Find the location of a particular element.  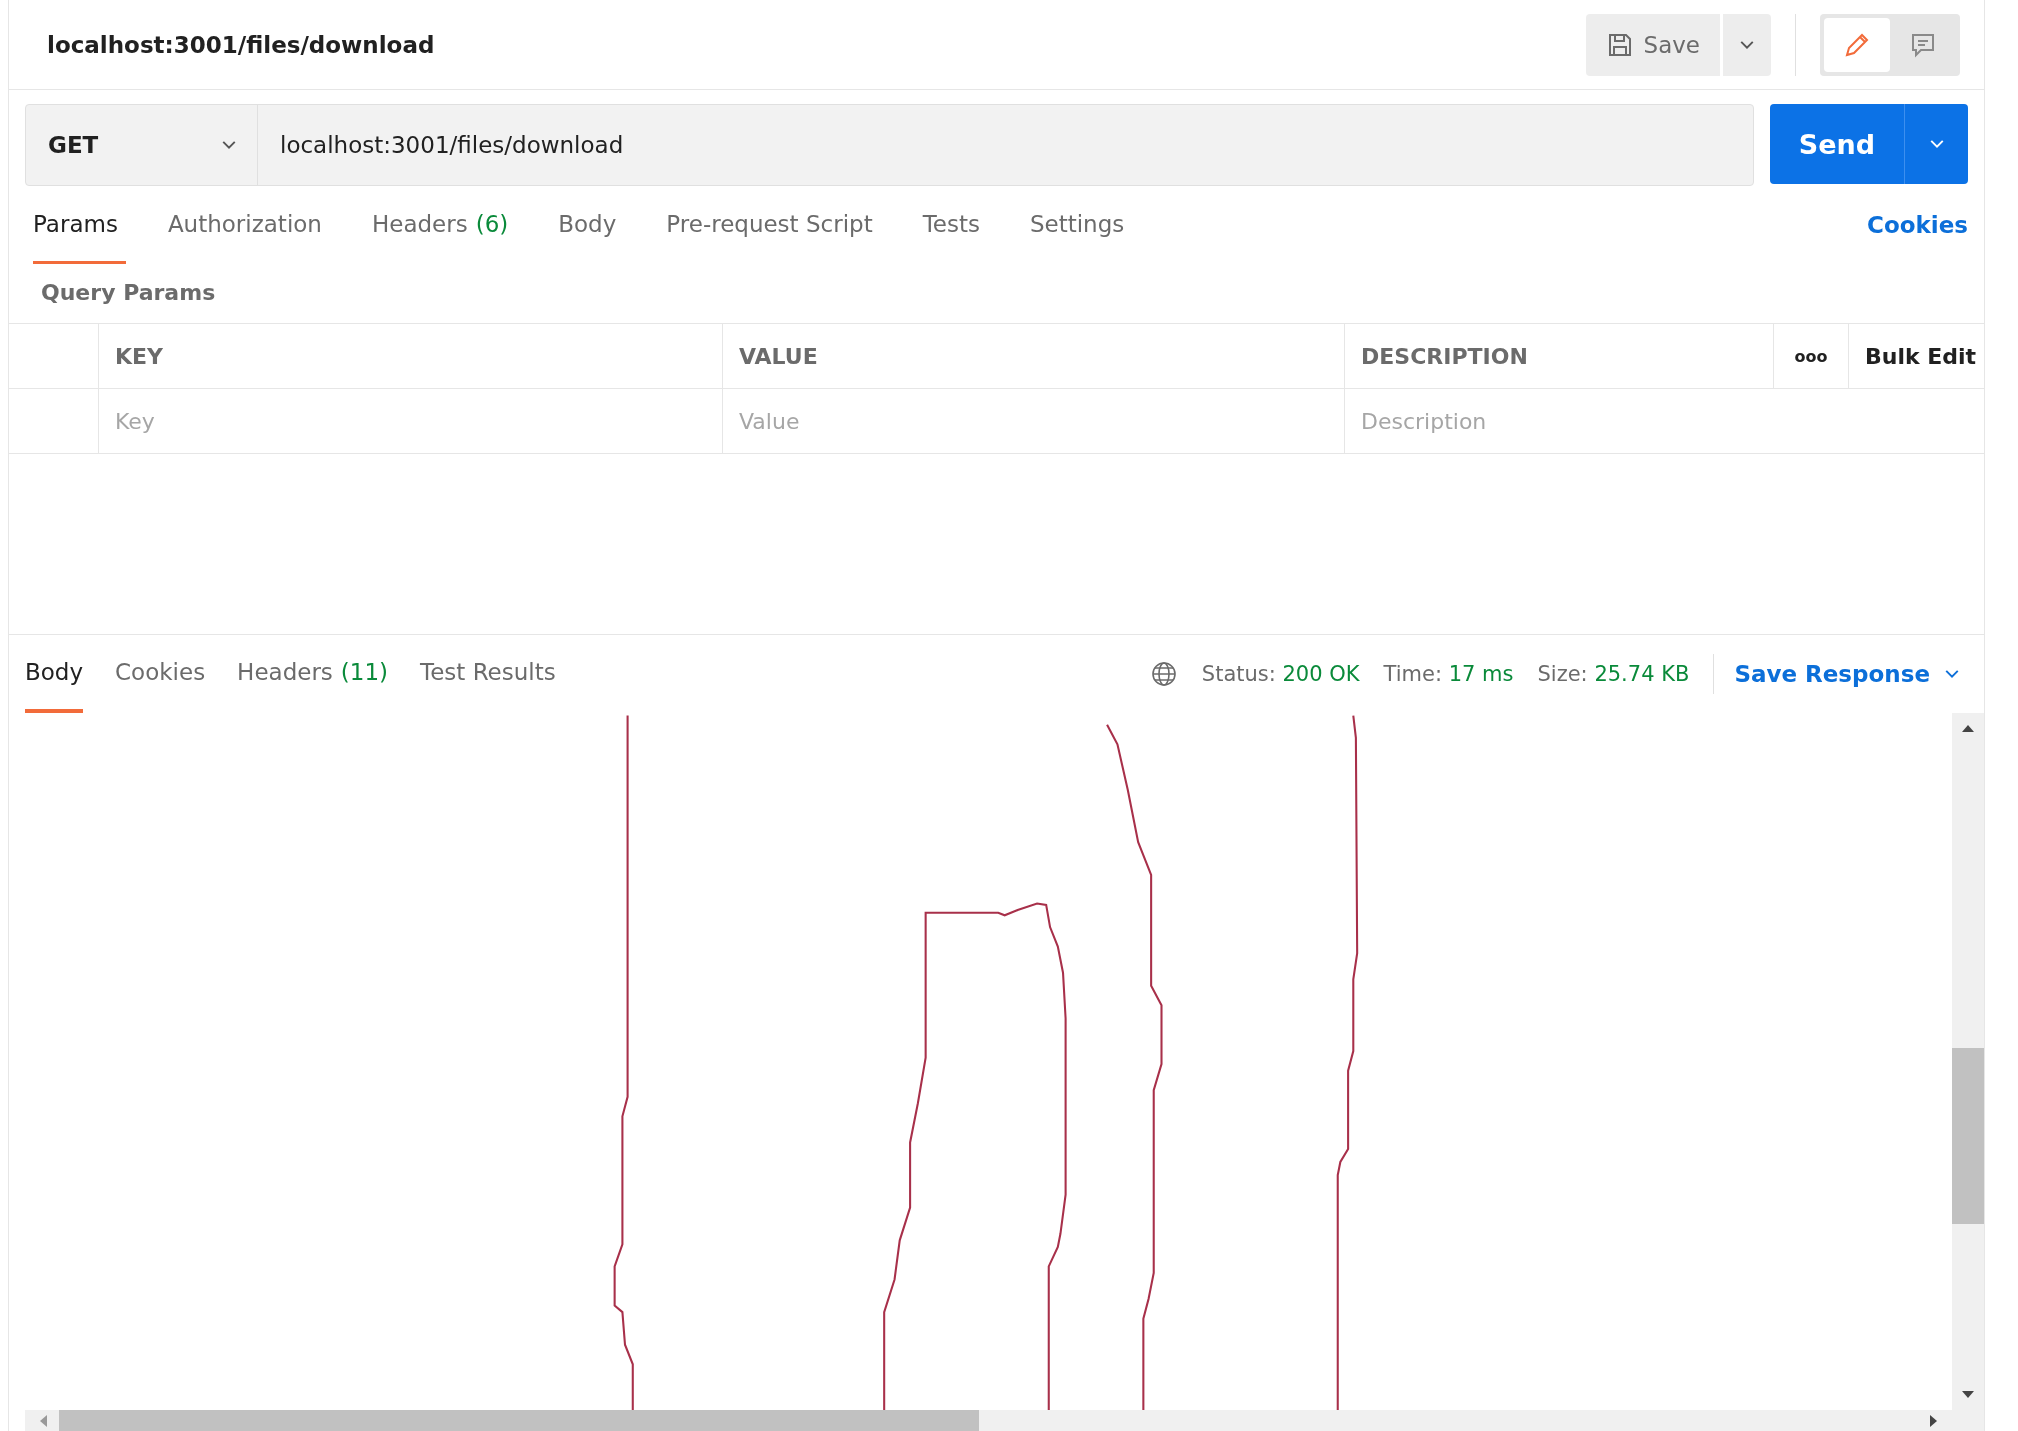

save-button: Save is located at coordinates (1652, 44).